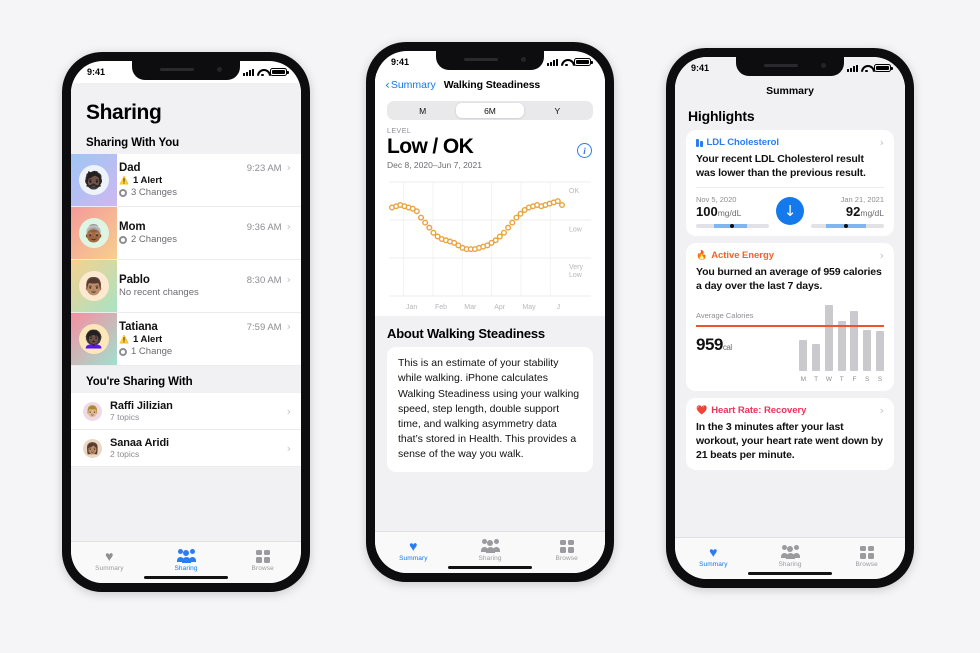 This screenshot has height=653, width=980. Describe the element at coordinates (790, 91) in the screenshot. I see `nav-title: Summary` at that location.